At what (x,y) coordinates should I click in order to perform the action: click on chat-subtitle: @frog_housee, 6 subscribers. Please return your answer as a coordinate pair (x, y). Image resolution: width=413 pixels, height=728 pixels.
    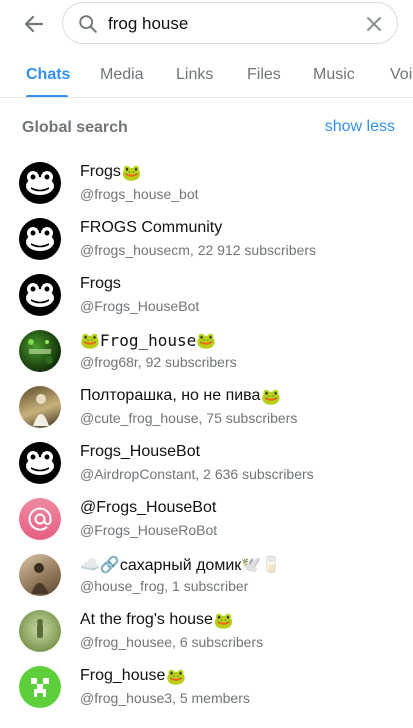
    Looking at the image, I should click on (172, 642).